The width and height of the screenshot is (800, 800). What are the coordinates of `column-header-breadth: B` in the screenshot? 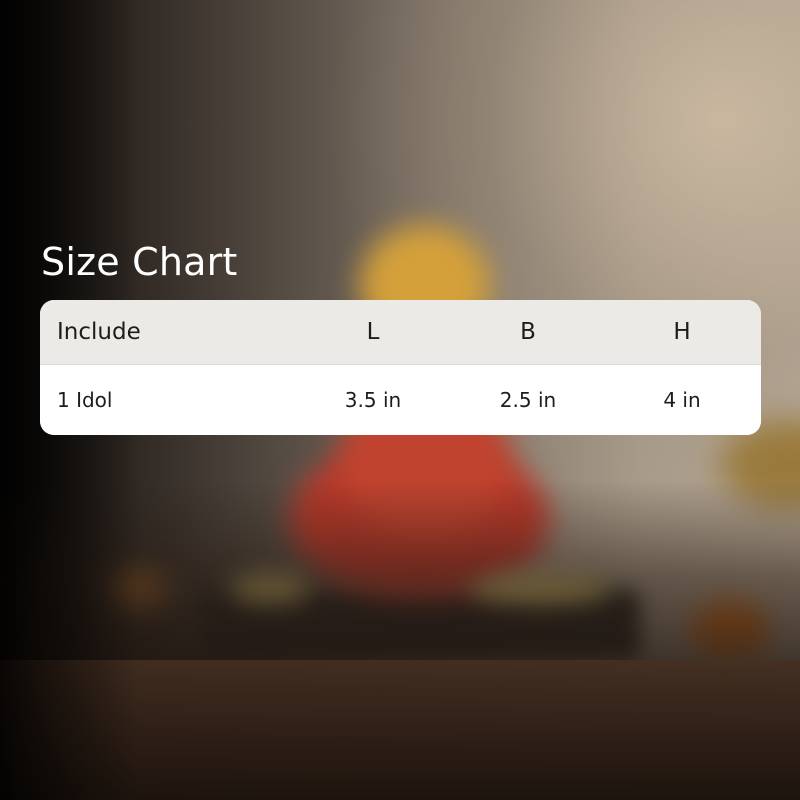 It's located at (528, 332).